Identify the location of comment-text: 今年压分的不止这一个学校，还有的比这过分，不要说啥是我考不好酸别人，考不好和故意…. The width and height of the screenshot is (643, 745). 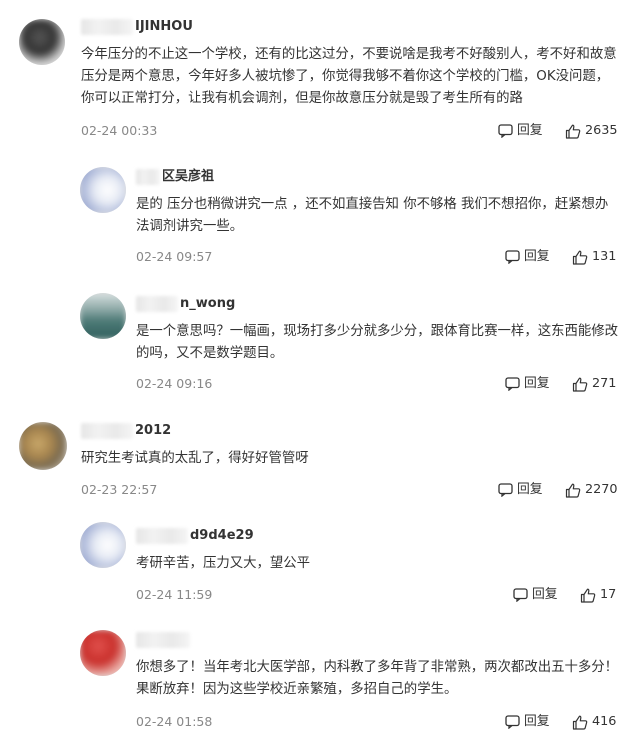
(349, 76).